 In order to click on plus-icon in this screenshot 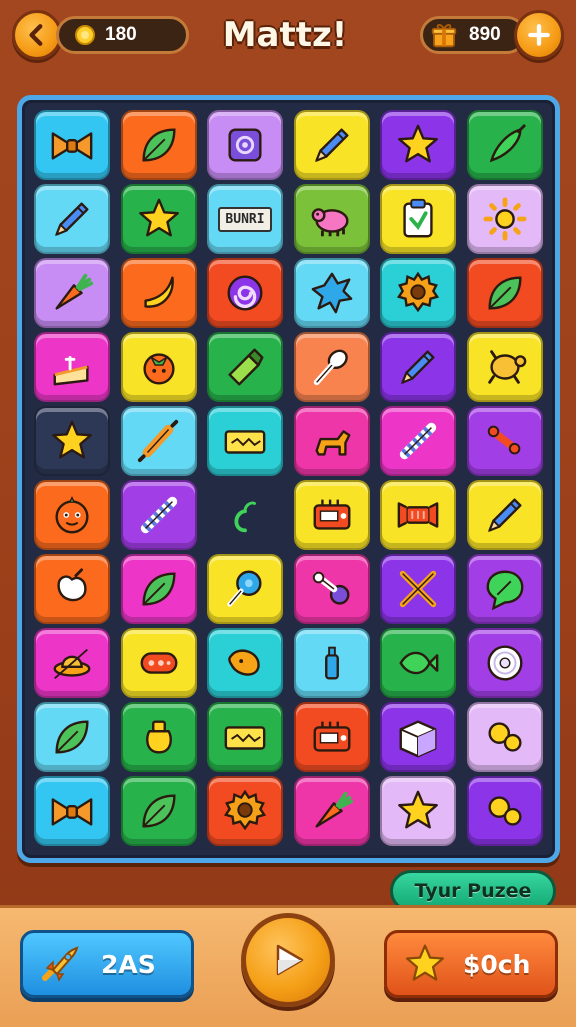, I will do `click(539, 35)`.